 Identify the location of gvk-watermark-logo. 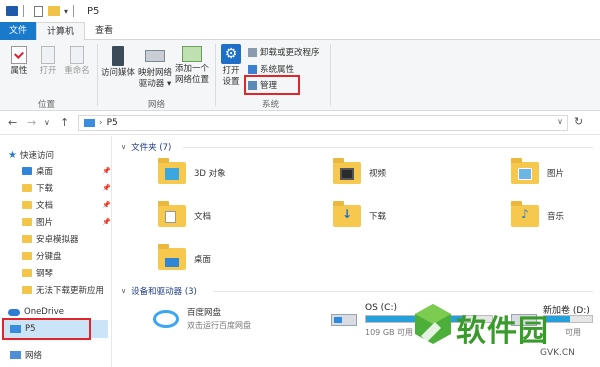
(433, 324).